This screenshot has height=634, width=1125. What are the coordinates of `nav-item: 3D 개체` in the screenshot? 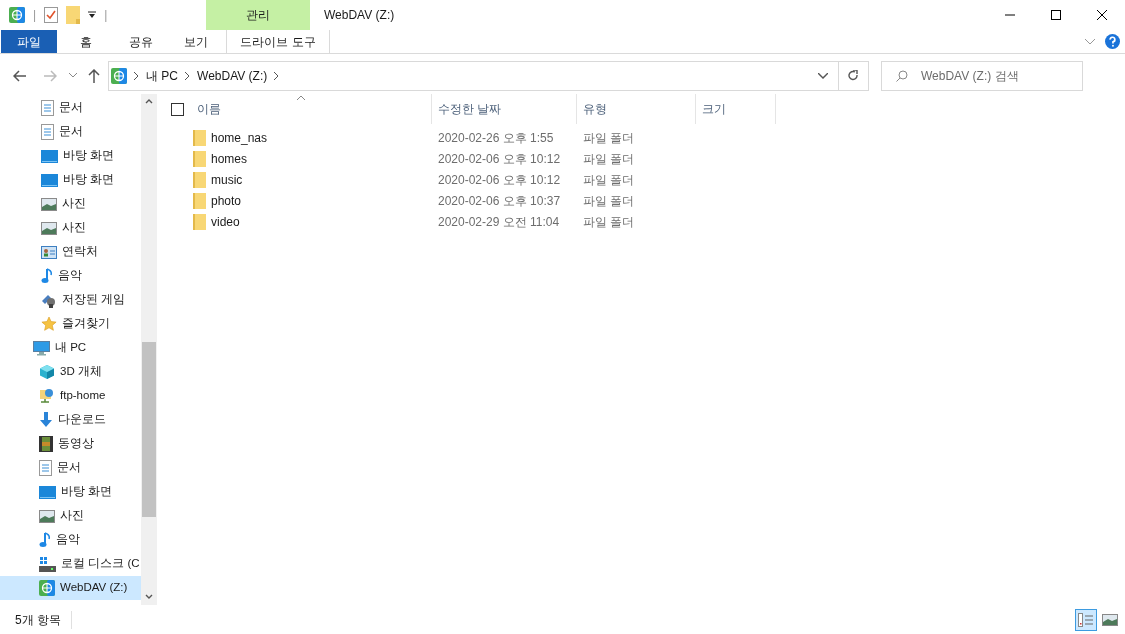 It's located at (70, 372).